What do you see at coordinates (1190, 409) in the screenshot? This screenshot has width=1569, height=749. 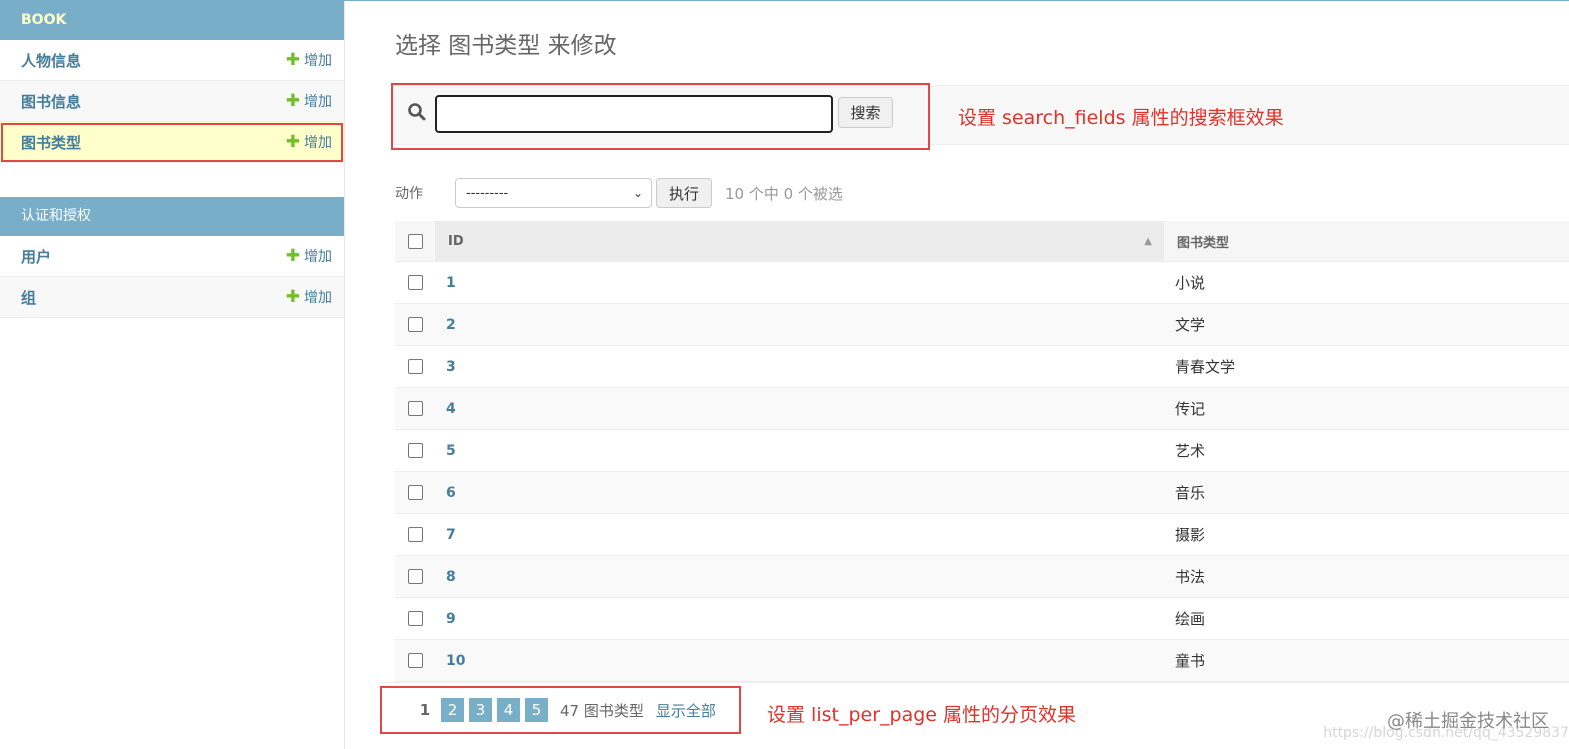 I see `row-type: 传记` at bounding box center [1190, 409].